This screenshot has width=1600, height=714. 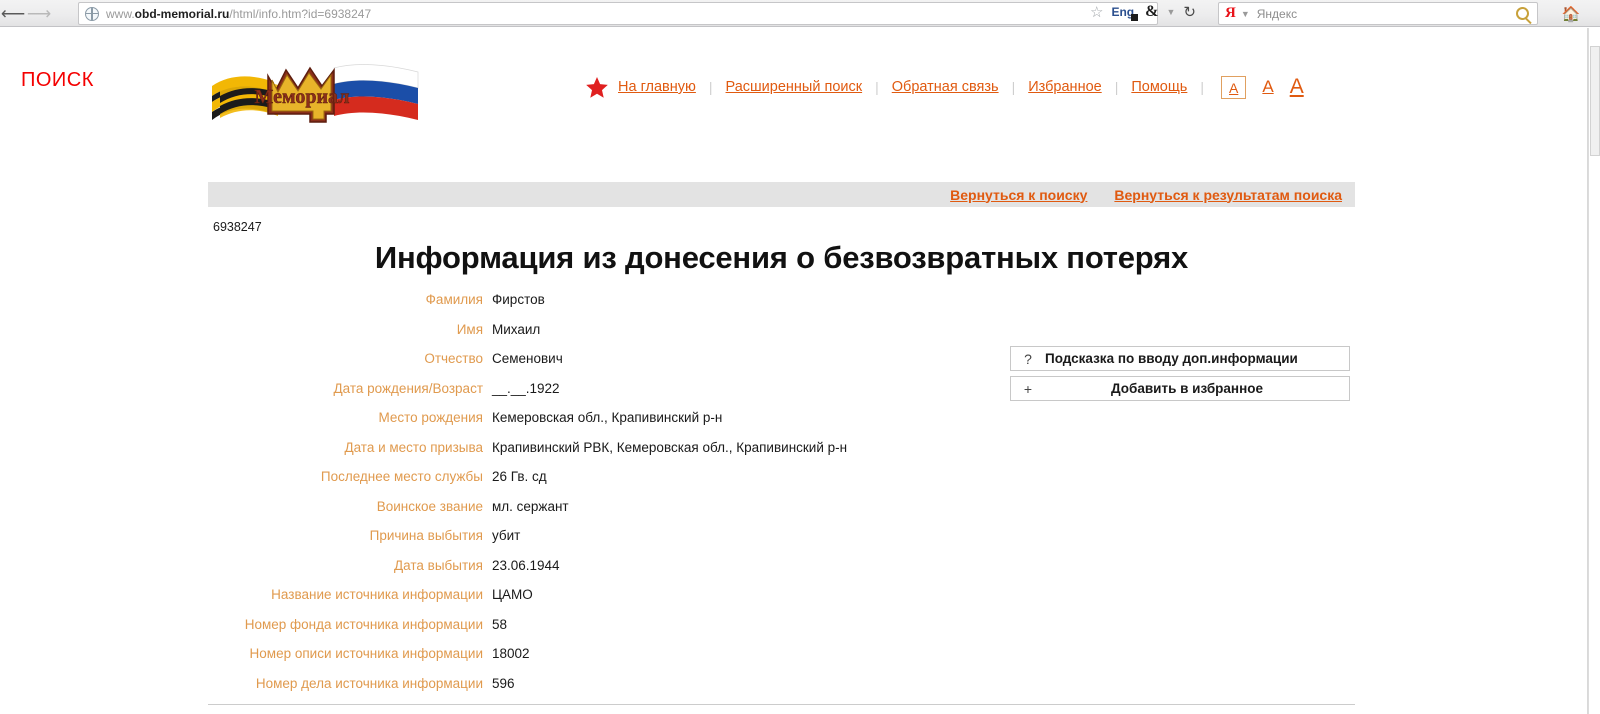 I want to click on record-id: 6938247, so click(x=237, y=227).